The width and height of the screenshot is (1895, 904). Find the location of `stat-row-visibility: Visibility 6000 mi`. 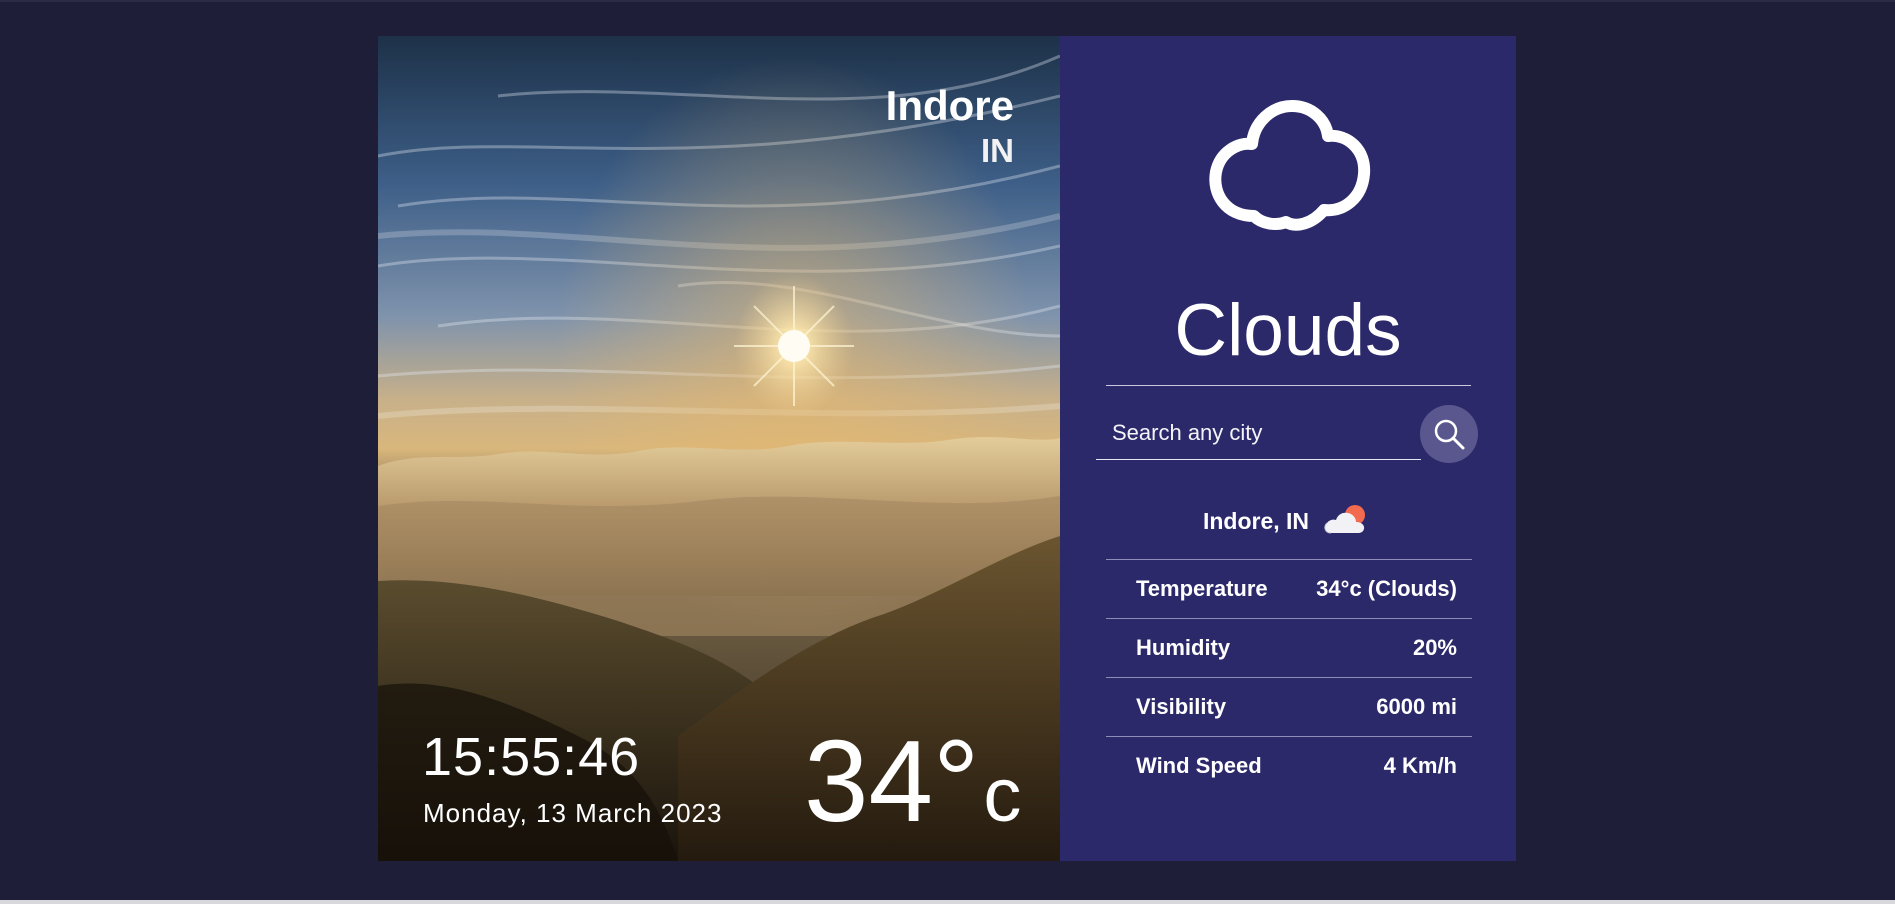

stat-row-visibility: Visibility 6000 mi is located at coordinates (1289, 706).